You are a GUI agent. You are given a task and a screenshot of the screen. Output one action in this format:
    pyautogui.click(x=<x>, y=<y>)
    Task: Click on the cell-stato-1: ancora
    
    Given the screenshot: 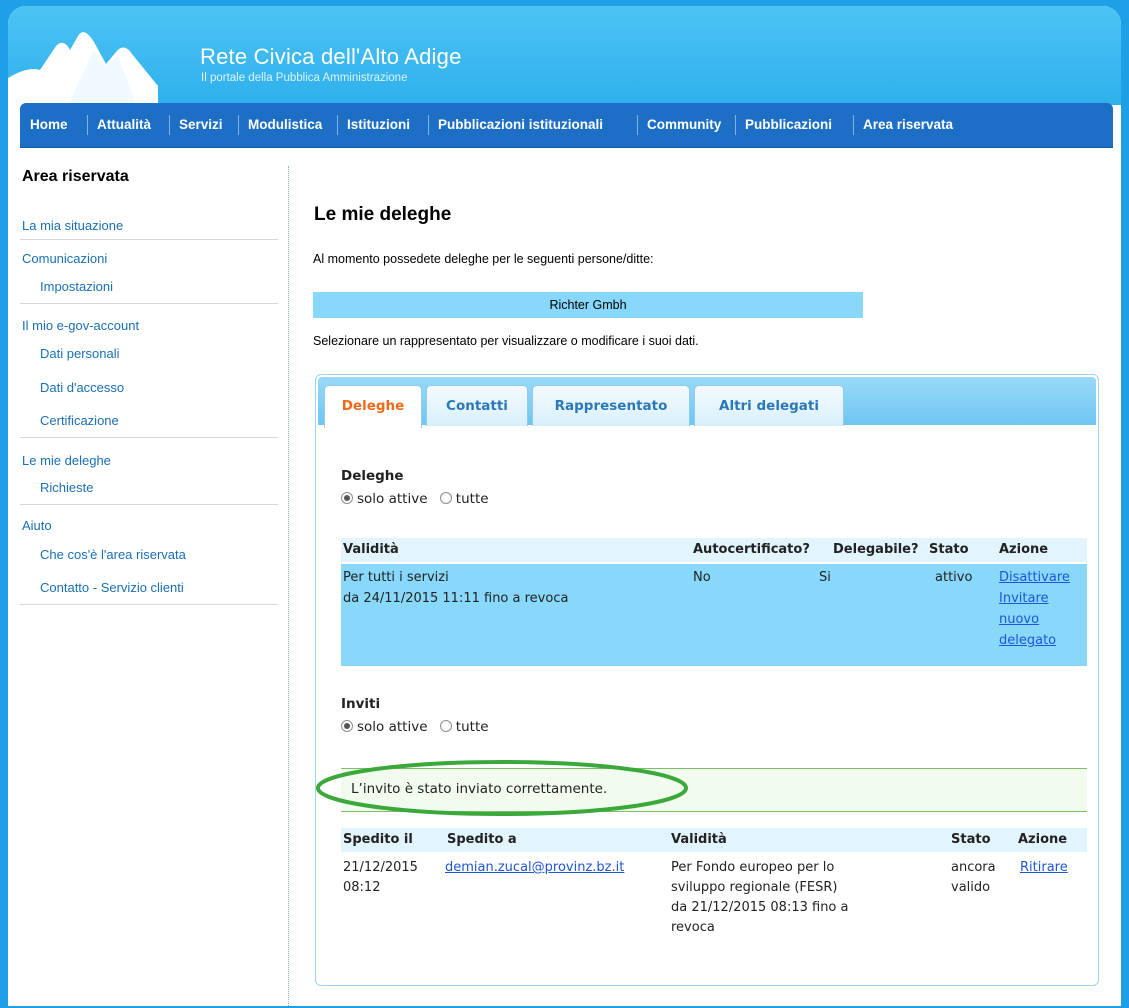 What is the action you would take?
    pyautogui.click(x=973, y=867)
    